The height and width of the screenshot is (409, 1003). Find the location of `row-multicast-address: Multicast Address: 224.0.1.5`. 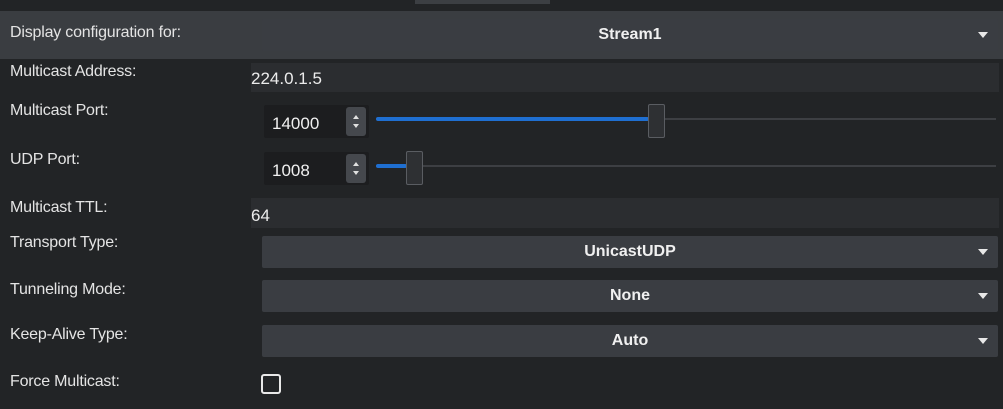

row-multicast-address: Multicast Address: 224.0.1.5 is located at coordinates (501, 77).